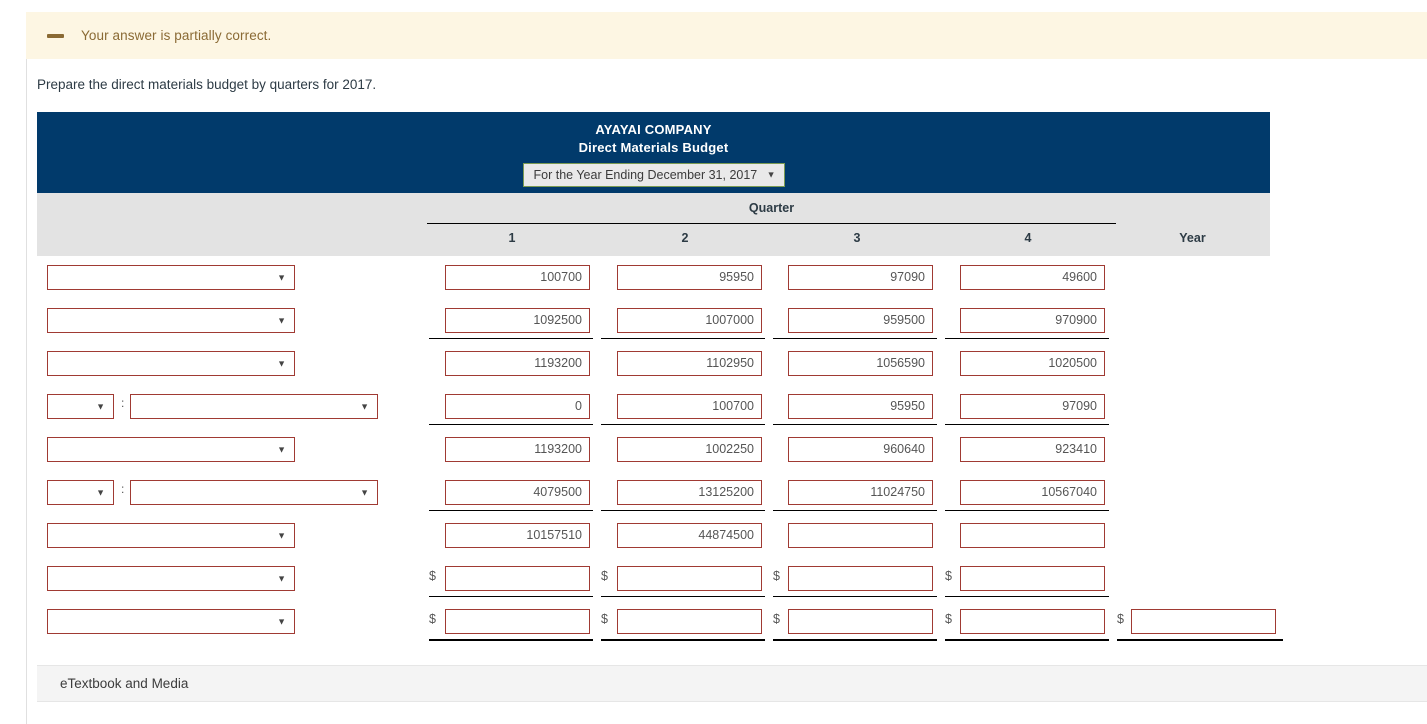  What do you see at coordinates (517, 277) in the screenshot?
I see `amount-input-q1-row1: 100700` at bounding box center [517, 277].